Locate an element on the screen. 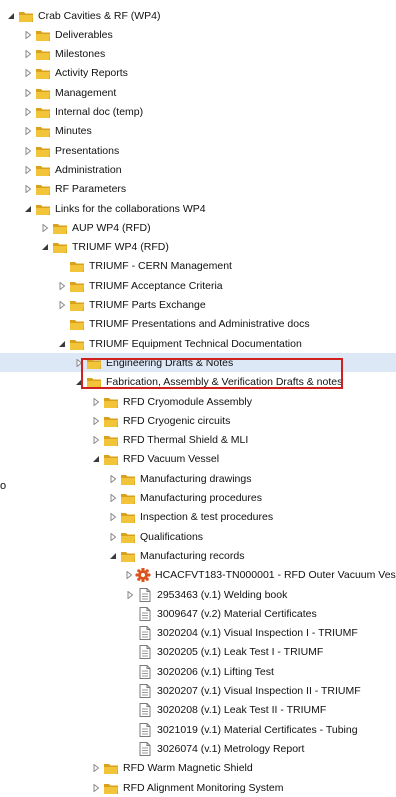 The width and height of the screenshot is (396, 797). tree-item: Deliverables is located at coordinates (198, 34).